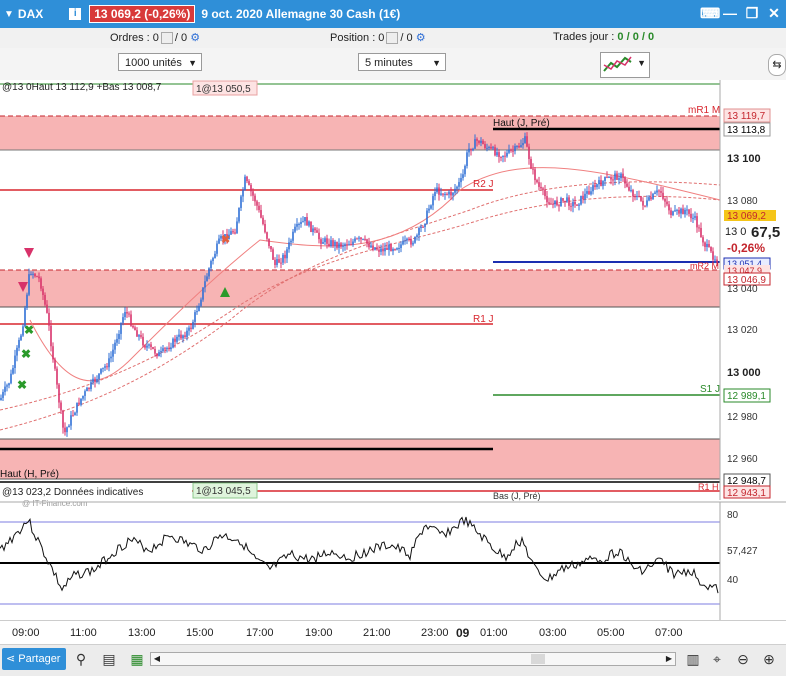 This screenshot has width=786, height=676. Describe the element at coordinates (195, 38) in the screenshot. I see `orders-settings-icon: ⚙` at that location.